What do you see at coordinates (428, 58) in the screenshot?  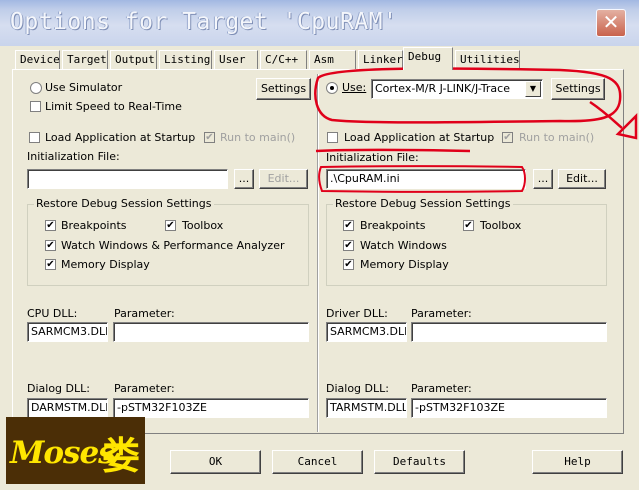 I see `tab-debug: Debug` at bounding box center [428, 58].